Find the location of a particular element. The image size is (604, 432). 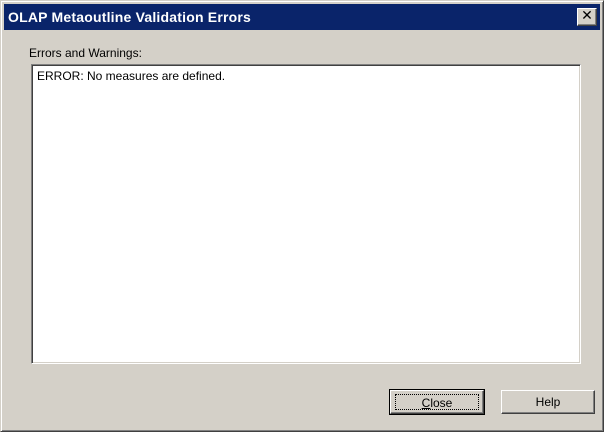

close-button: Close is located at coordinates (437, 402).